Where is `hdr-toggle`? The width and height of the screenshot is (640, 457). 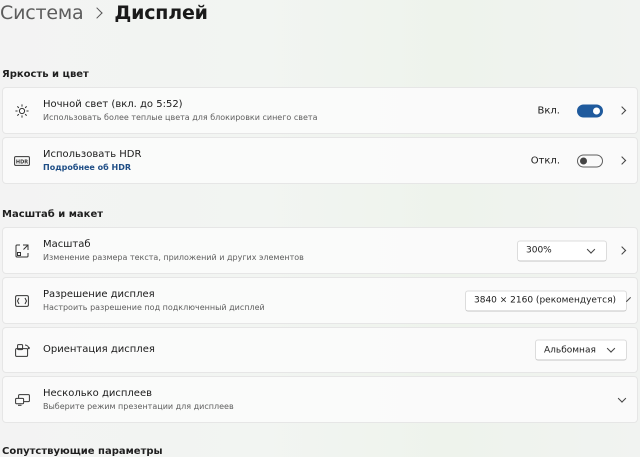
hdr-toggle is located at coordinates (590, 160).